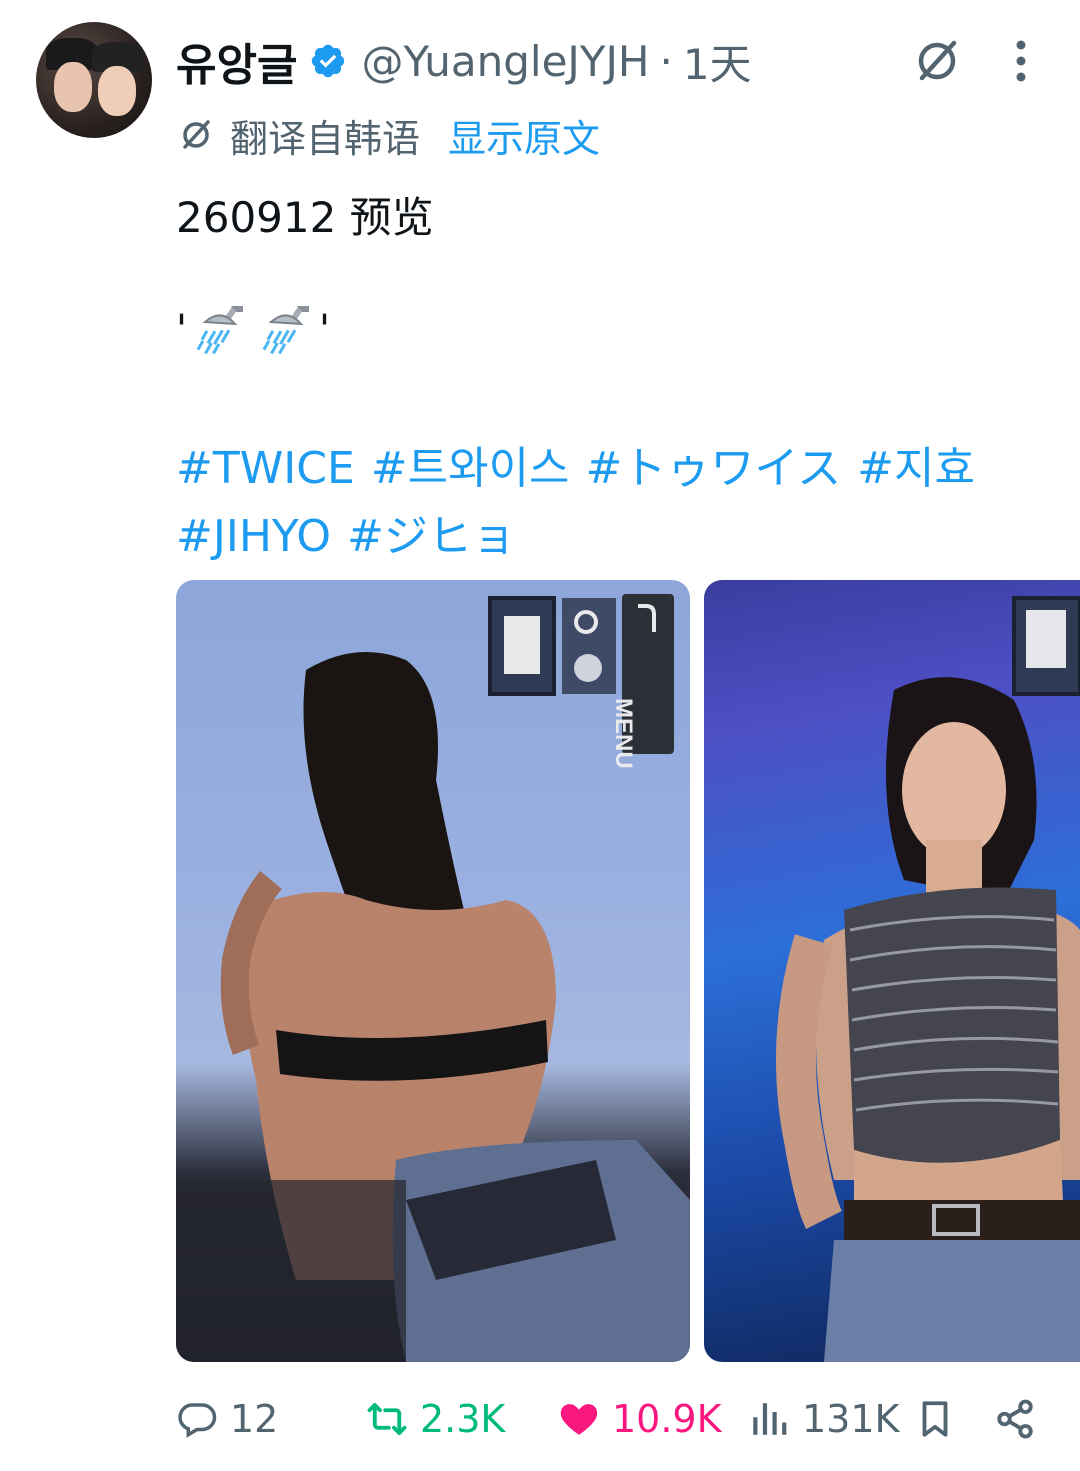  What do you see at coordinates (305, 217) in the screenshot?
I see `tweet-text-line: 260912 预览` at bounding box center [305, 217].